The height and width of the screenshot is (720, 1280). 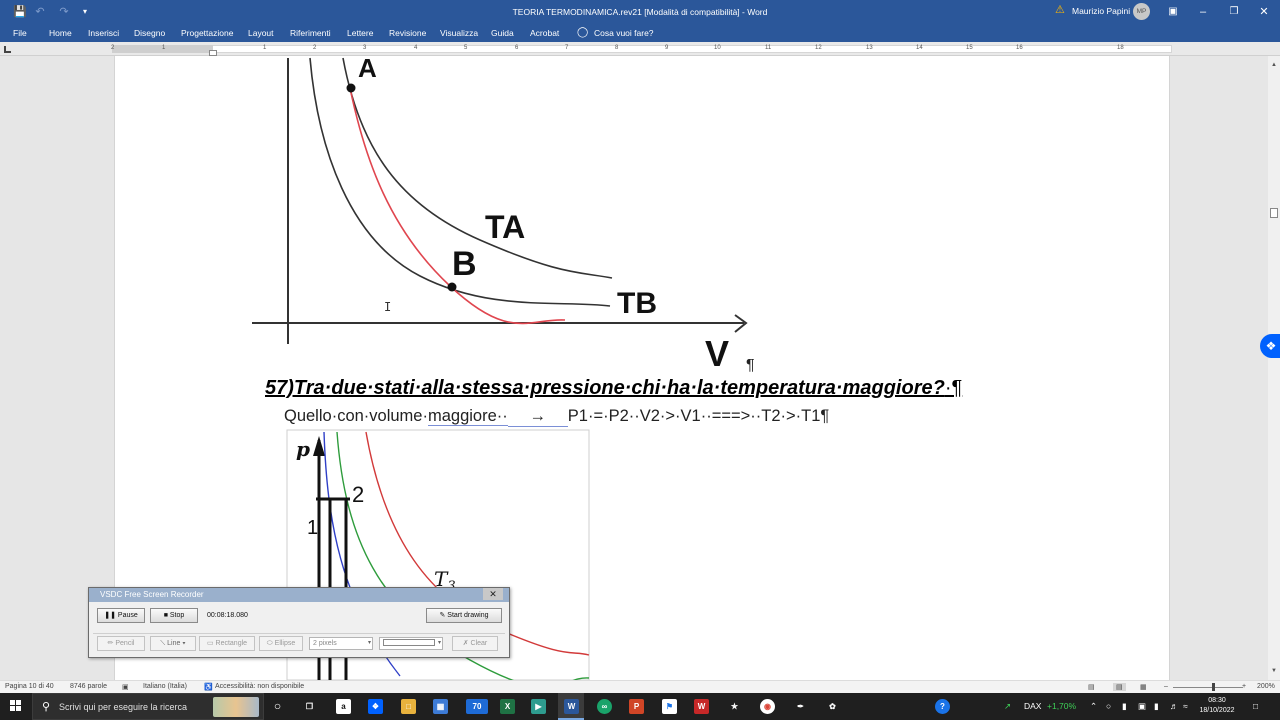 I want to click on wifi-icon: ≈, so click(x=1185, y=706).